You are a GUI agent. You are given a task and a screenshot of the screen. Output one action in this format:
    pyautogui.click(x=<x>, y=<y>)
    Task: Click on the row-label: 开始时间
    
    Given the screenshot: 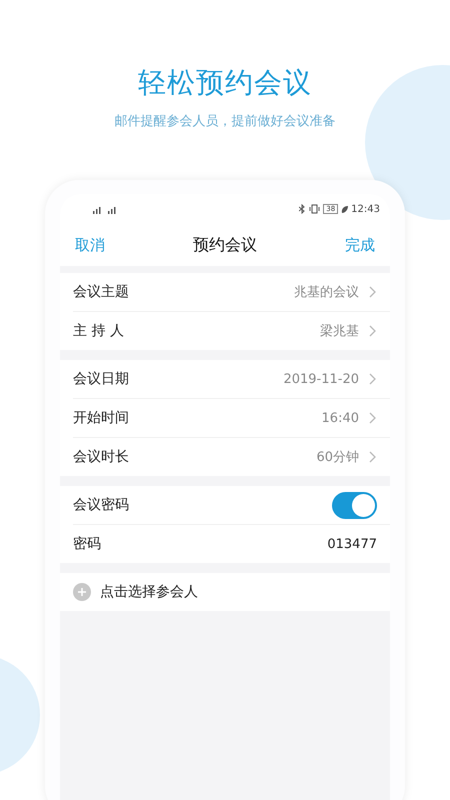 What is the action you would take?
    pyautogui.click(x=101, y=418)
    